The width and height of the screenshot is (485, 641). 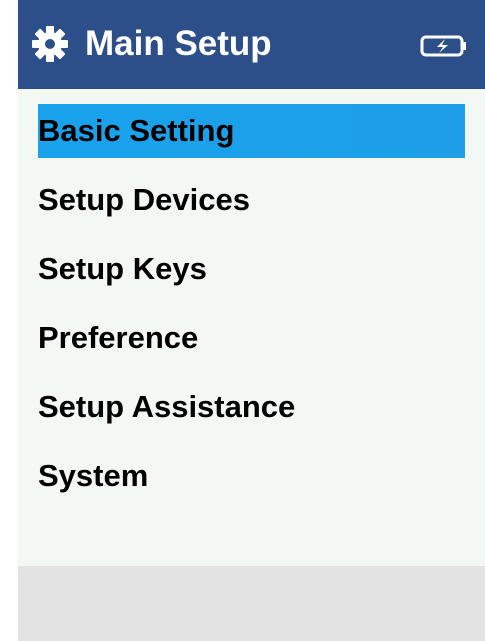 I want to click on menu-item-setup-keys: Setup Keys, so click(x=251, y=269).